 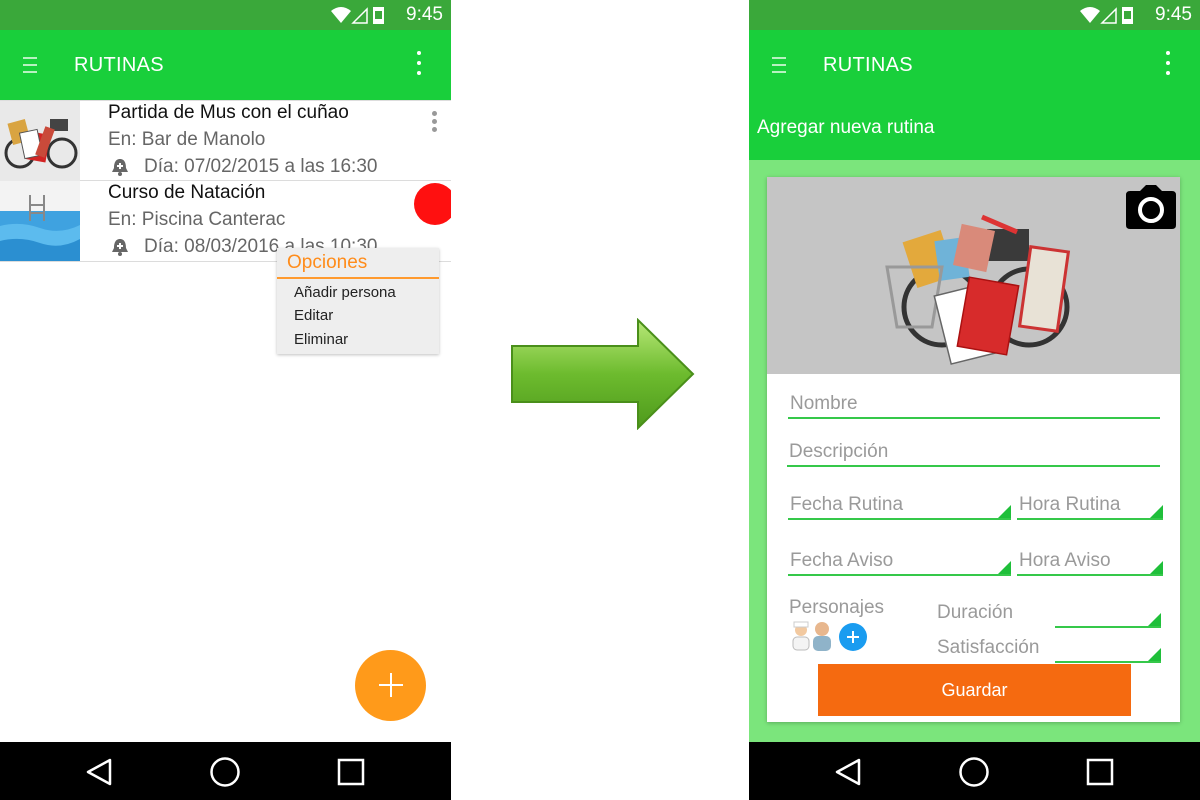 I want to click on routine-place: En: Bar de Manolo, so click(x=187, y=139).